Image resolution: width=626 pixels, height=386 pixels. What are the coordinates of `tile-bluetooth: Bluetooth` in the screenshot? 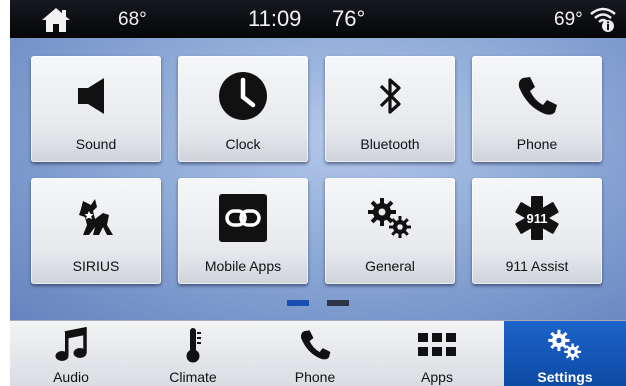 It's located at (390, 109).